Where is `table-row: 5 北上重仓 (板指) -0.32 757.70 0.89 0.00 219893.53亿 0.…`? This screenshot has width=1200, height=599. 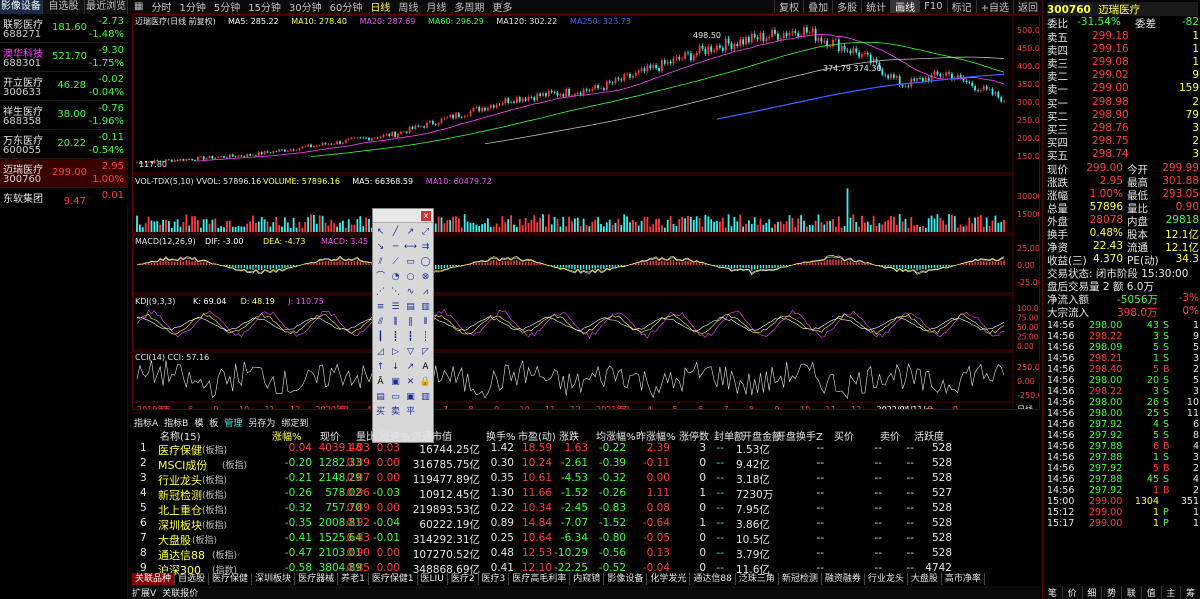 table-row: 5 北上重仓 (板指) -0.32 757.70 0.89 0.00 219893.53亿 0.… is located at coordinates (586, 509).